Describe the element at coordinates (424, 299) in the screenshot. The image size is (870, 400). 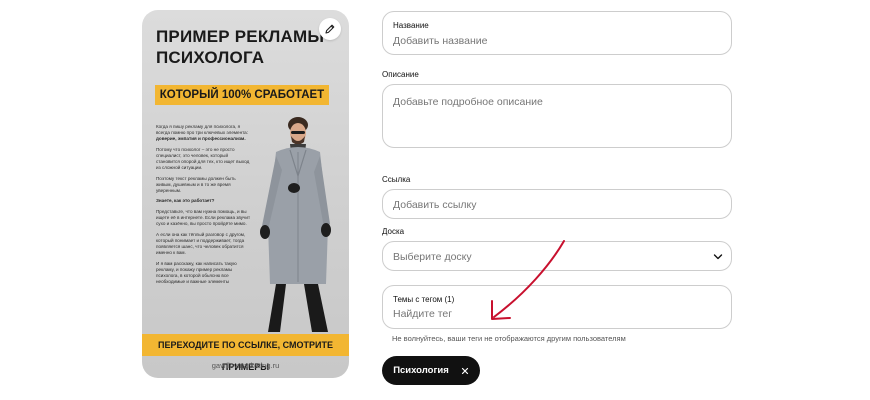
I see `tags-label: Темы с тегом (1)` at that location.